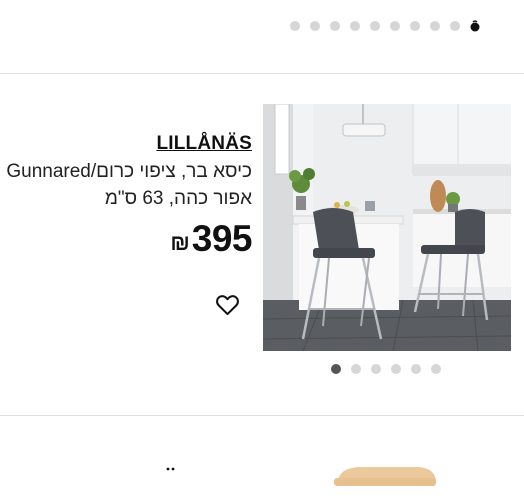 The image size is (524, 502). What do you see at coordinates (386, 369) in the screenshot?
I see `product-image-pagination` at bounding box center [386, 369].